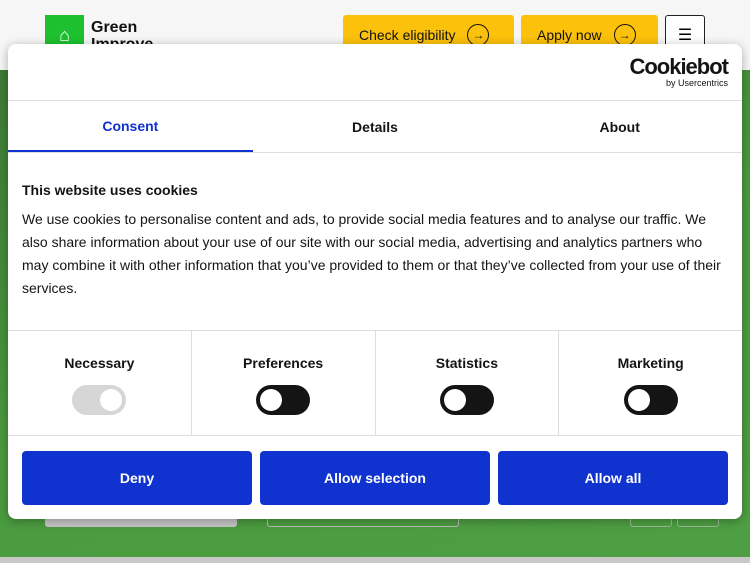 This screenshot has height=563, width=750. I want to click on preferences-toggle, so click(283, 400).